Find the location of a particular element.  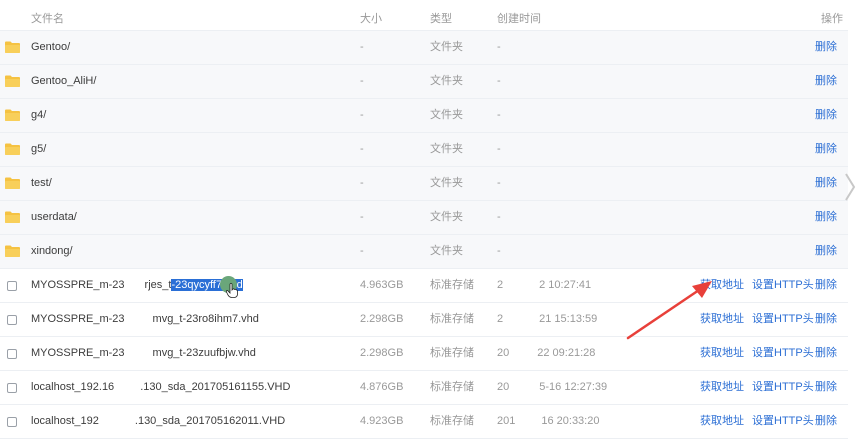

date-part: 5-16 12:27:39 is located at coordinates (573, 387).